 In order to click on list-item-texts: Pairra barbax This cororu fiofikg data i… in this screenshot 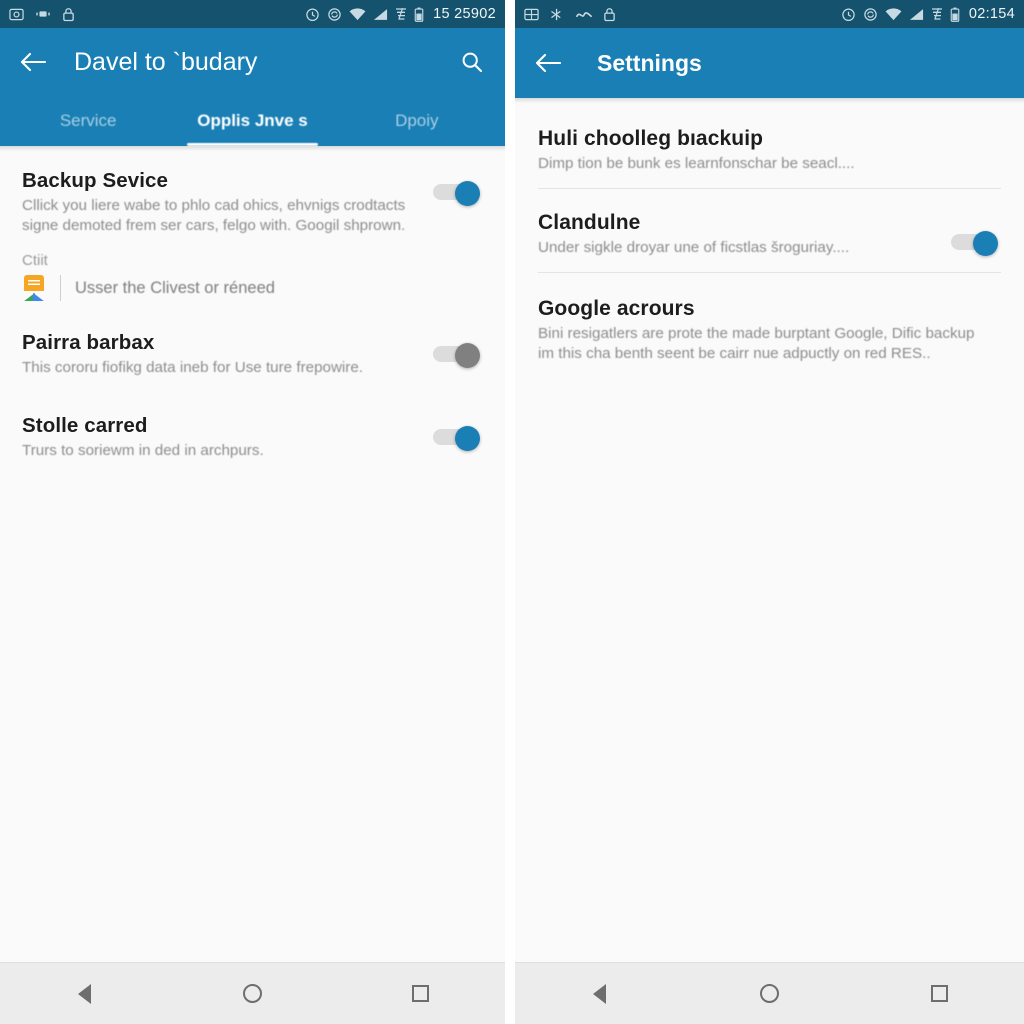, I will do `click(227, 354)`.